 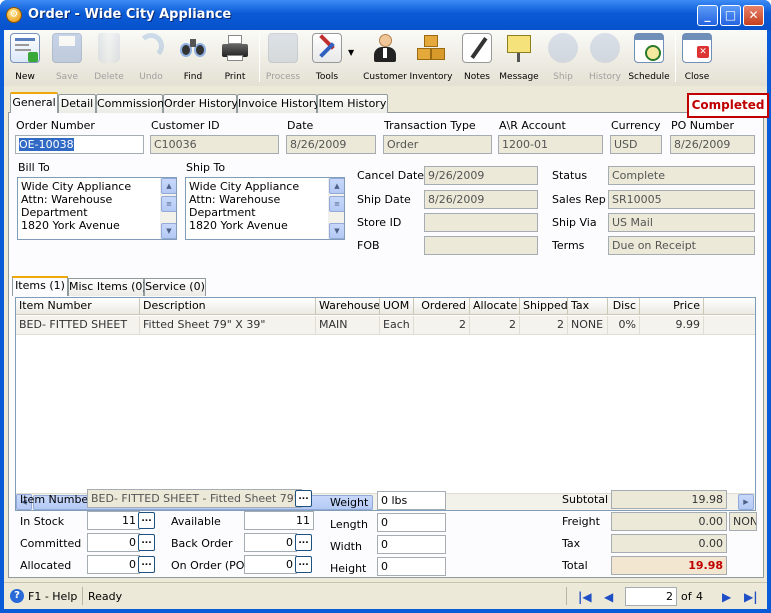 I want to click on weight-field: 0 lbs, so click(x=411, y=500).